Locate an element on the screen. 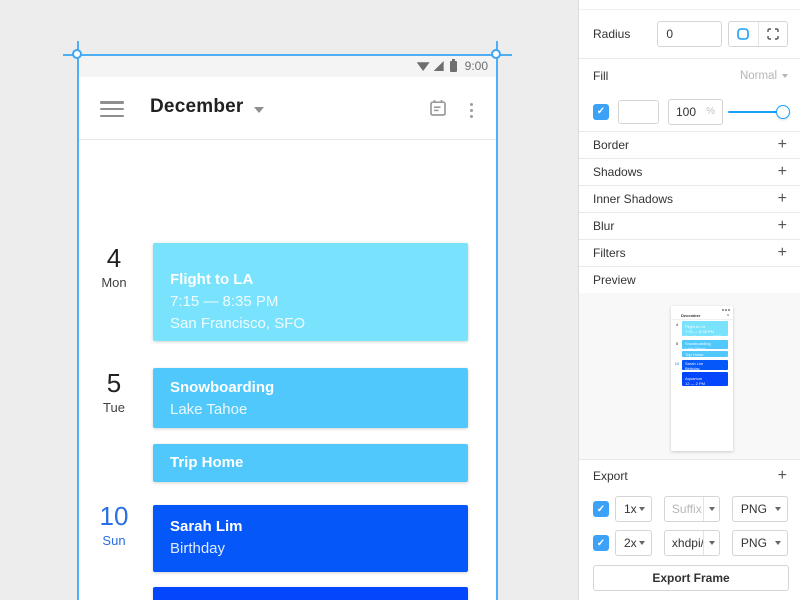  add-inner-shadow-button: + is located at coordinates (782, 199).